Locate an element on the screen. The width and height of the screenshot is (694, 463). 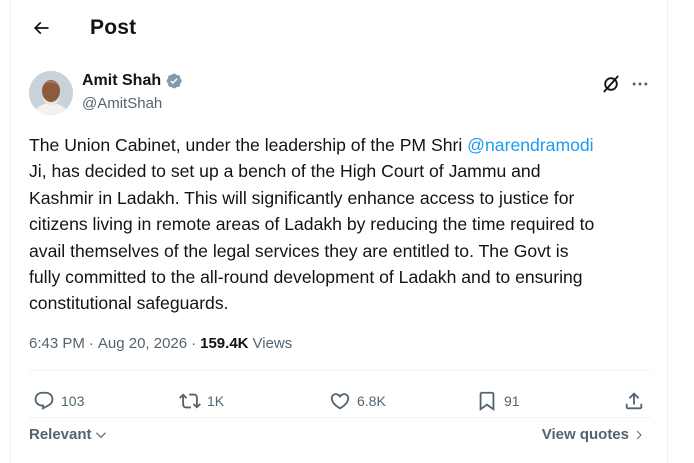
views-label: Views is located at coordinates (272, 343).